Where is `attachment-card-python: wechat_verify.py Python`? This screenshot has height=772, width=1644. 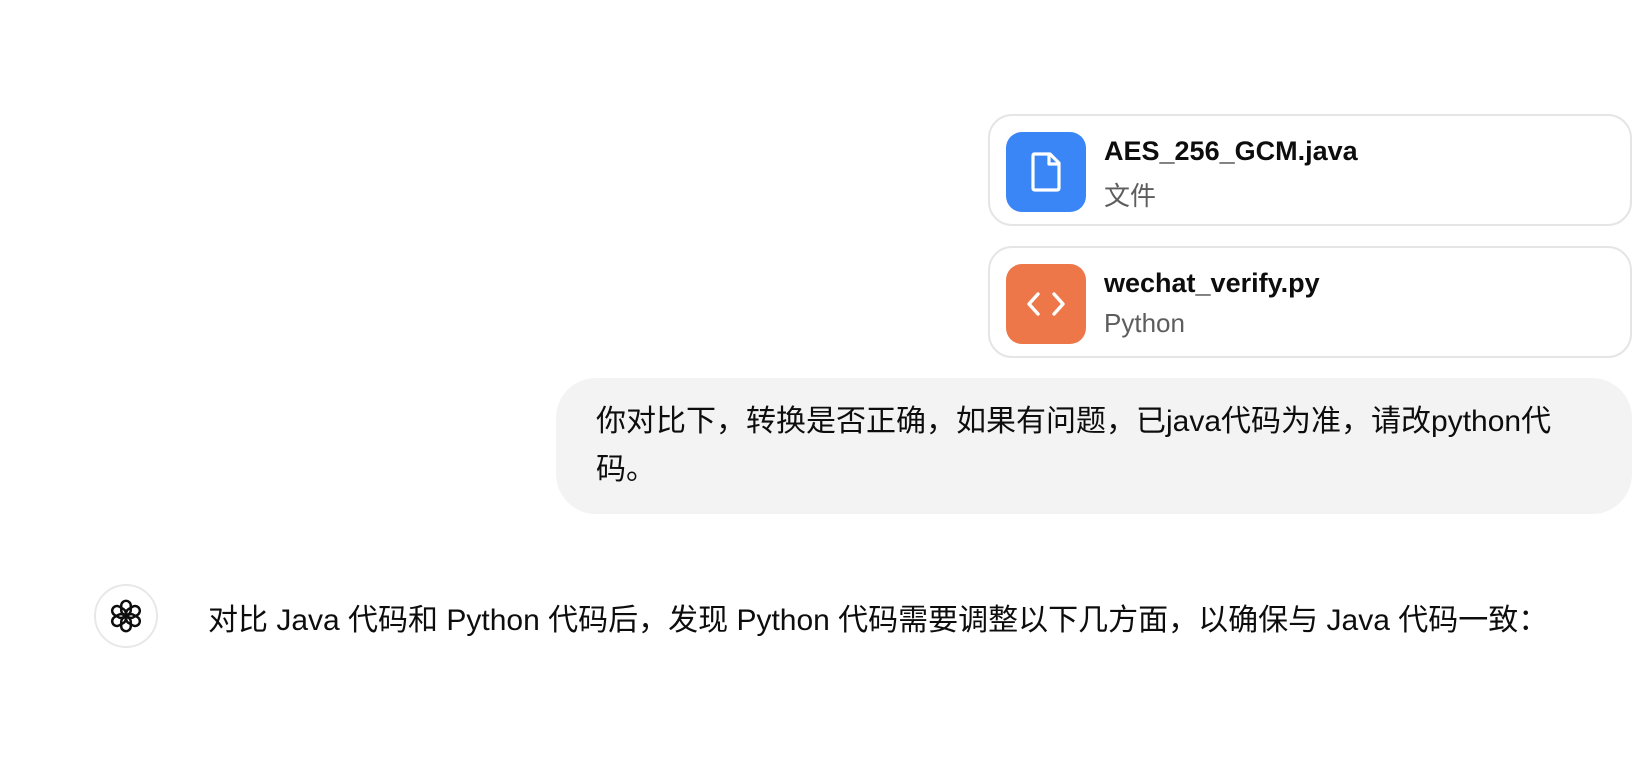
attachment-card-python: wechat_verify.py Python is located at coordinates (1310, 302).